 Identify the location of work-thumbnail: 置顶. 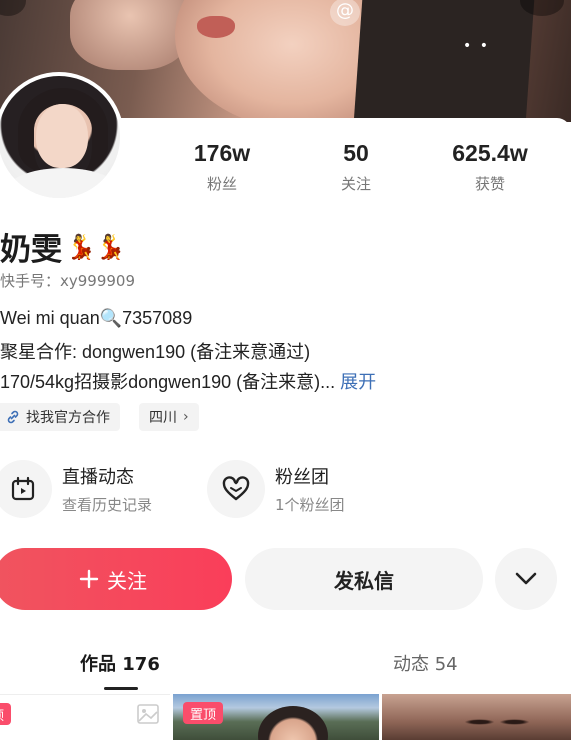
(276, 717).